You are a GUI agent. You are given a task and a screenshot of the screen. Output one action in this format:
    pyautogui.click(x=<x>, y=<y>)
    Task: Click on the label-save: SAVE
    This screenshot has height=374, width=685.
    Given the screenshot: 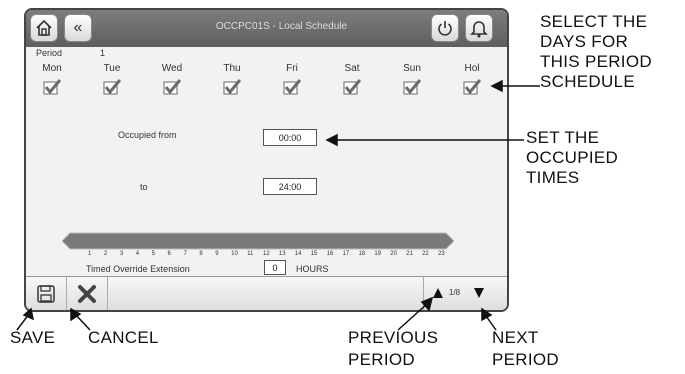 What is the action you would take?
    pyautogui.click(x=33, y=337)
    